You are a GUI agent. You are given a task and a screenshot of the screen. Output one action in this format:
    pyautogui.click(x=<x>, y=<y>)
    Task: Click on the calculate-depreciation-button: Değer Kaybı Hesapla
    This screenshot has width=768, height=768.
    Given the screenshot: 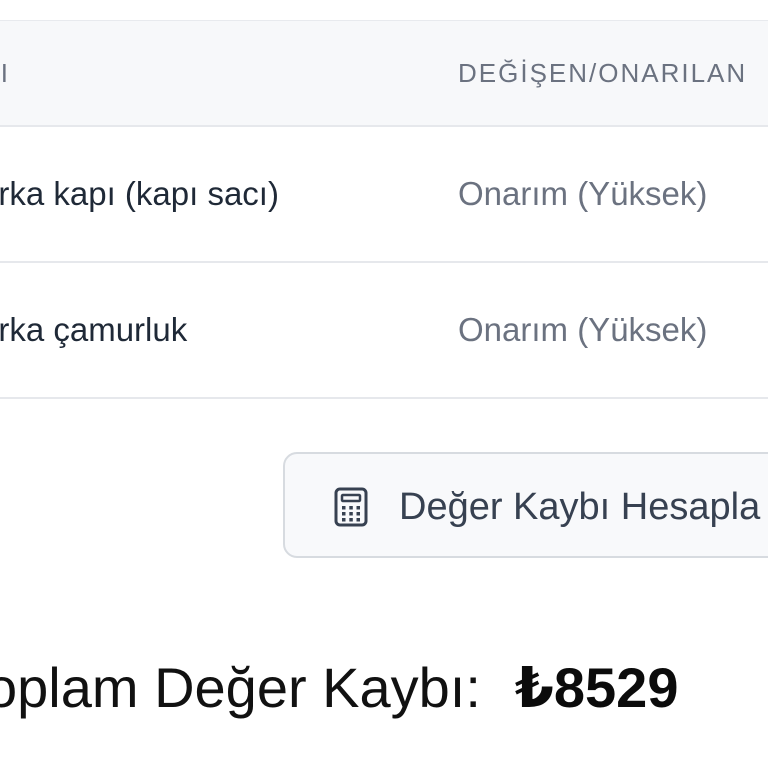 What is the action you would take?
    pyautogui.click(x=525, y=505)
    